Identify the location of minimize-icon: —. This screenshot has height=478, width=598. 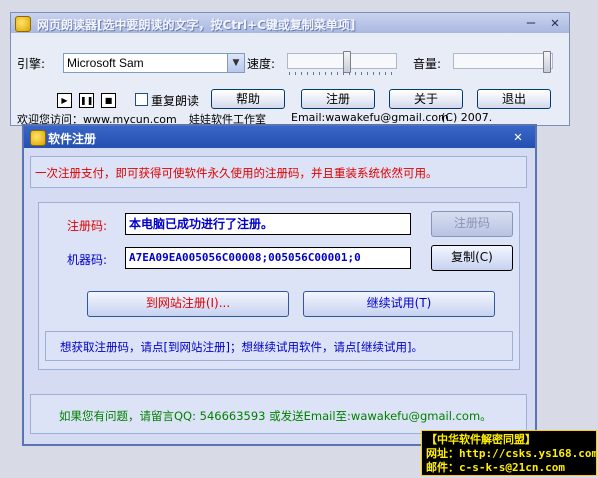
(531, 23).